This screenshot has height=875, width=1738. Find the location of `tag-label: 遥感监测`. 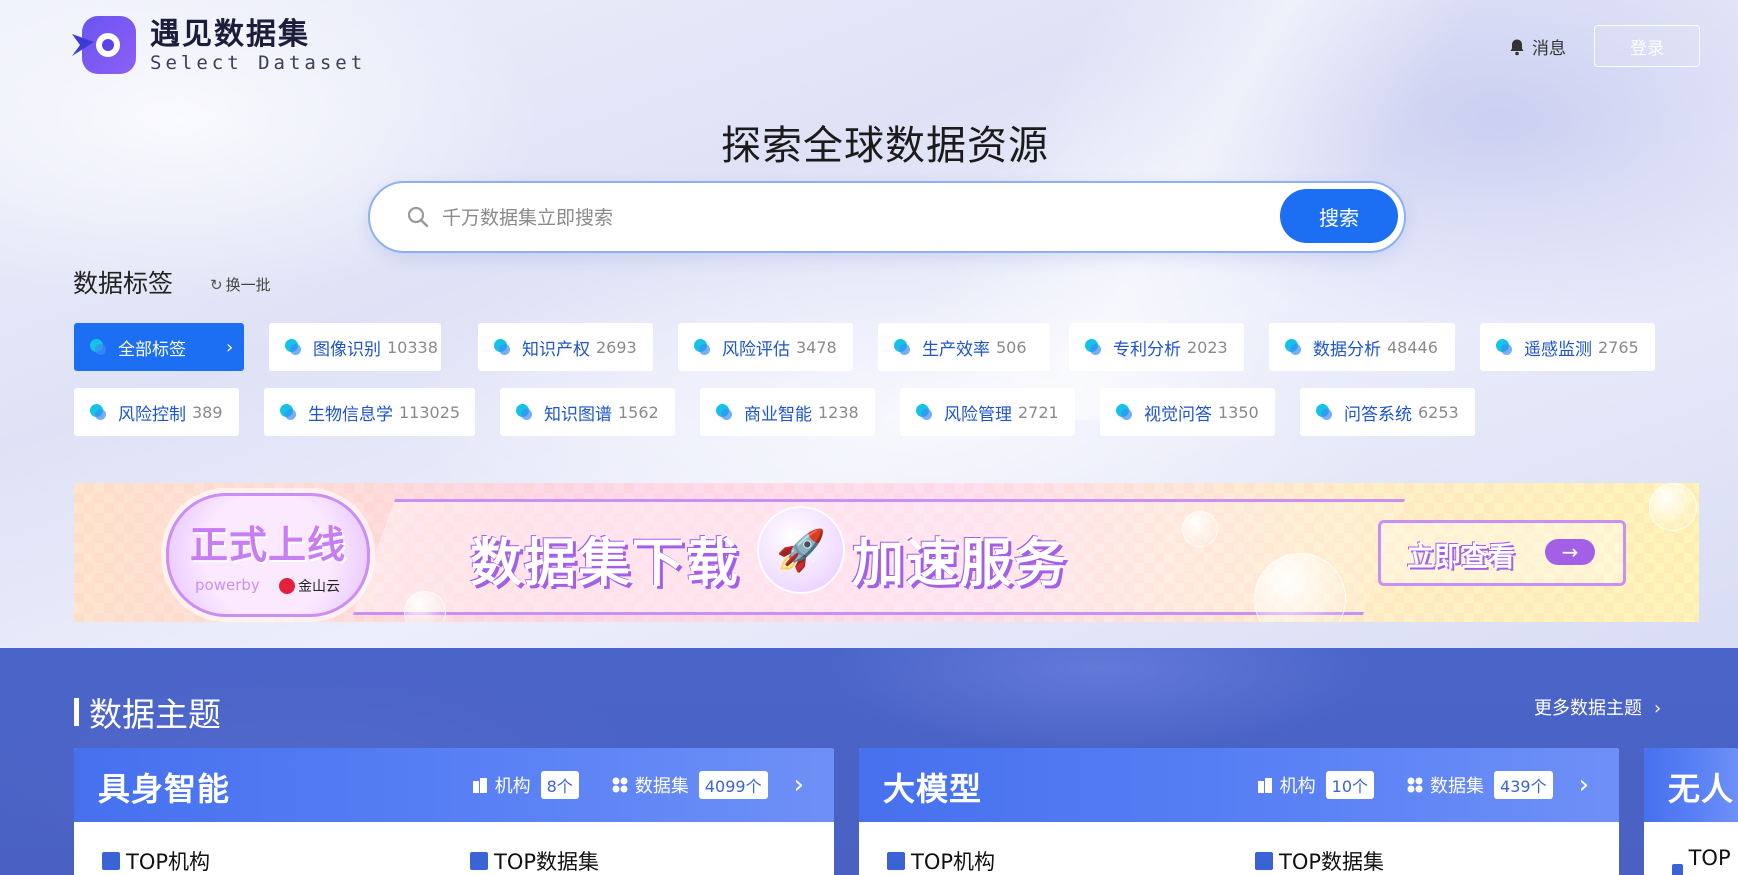

tag-label: 遥感监测 is located at coordinates (1558, 349).